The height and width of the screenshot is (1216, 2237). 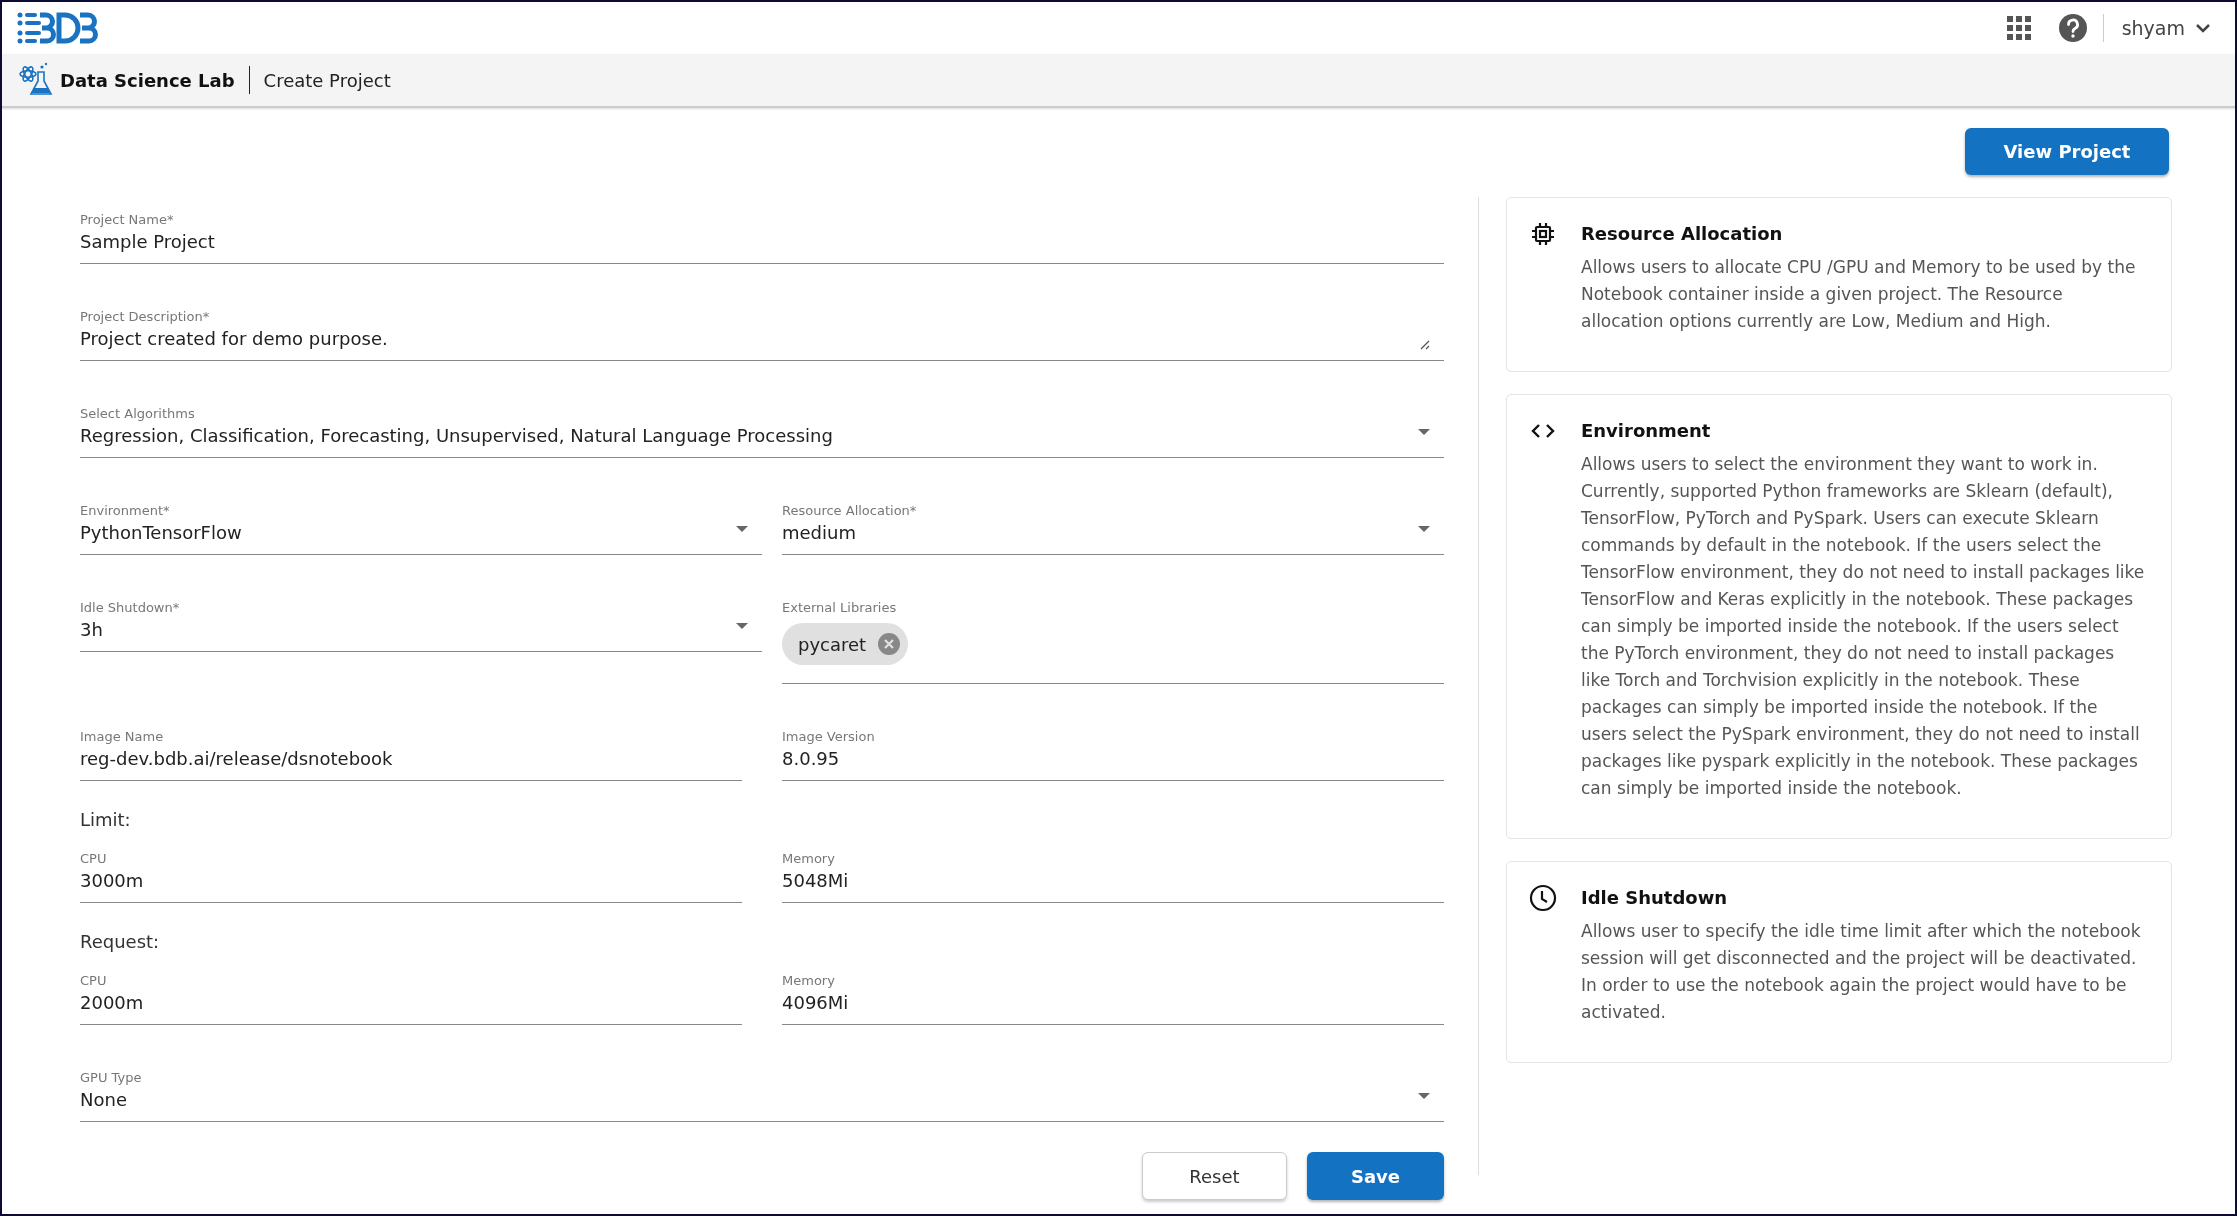 What do you see at coordinates (1375, 1176) in the screenshot?
I see `save-button: Save` at bounding box center [1375, 1176].